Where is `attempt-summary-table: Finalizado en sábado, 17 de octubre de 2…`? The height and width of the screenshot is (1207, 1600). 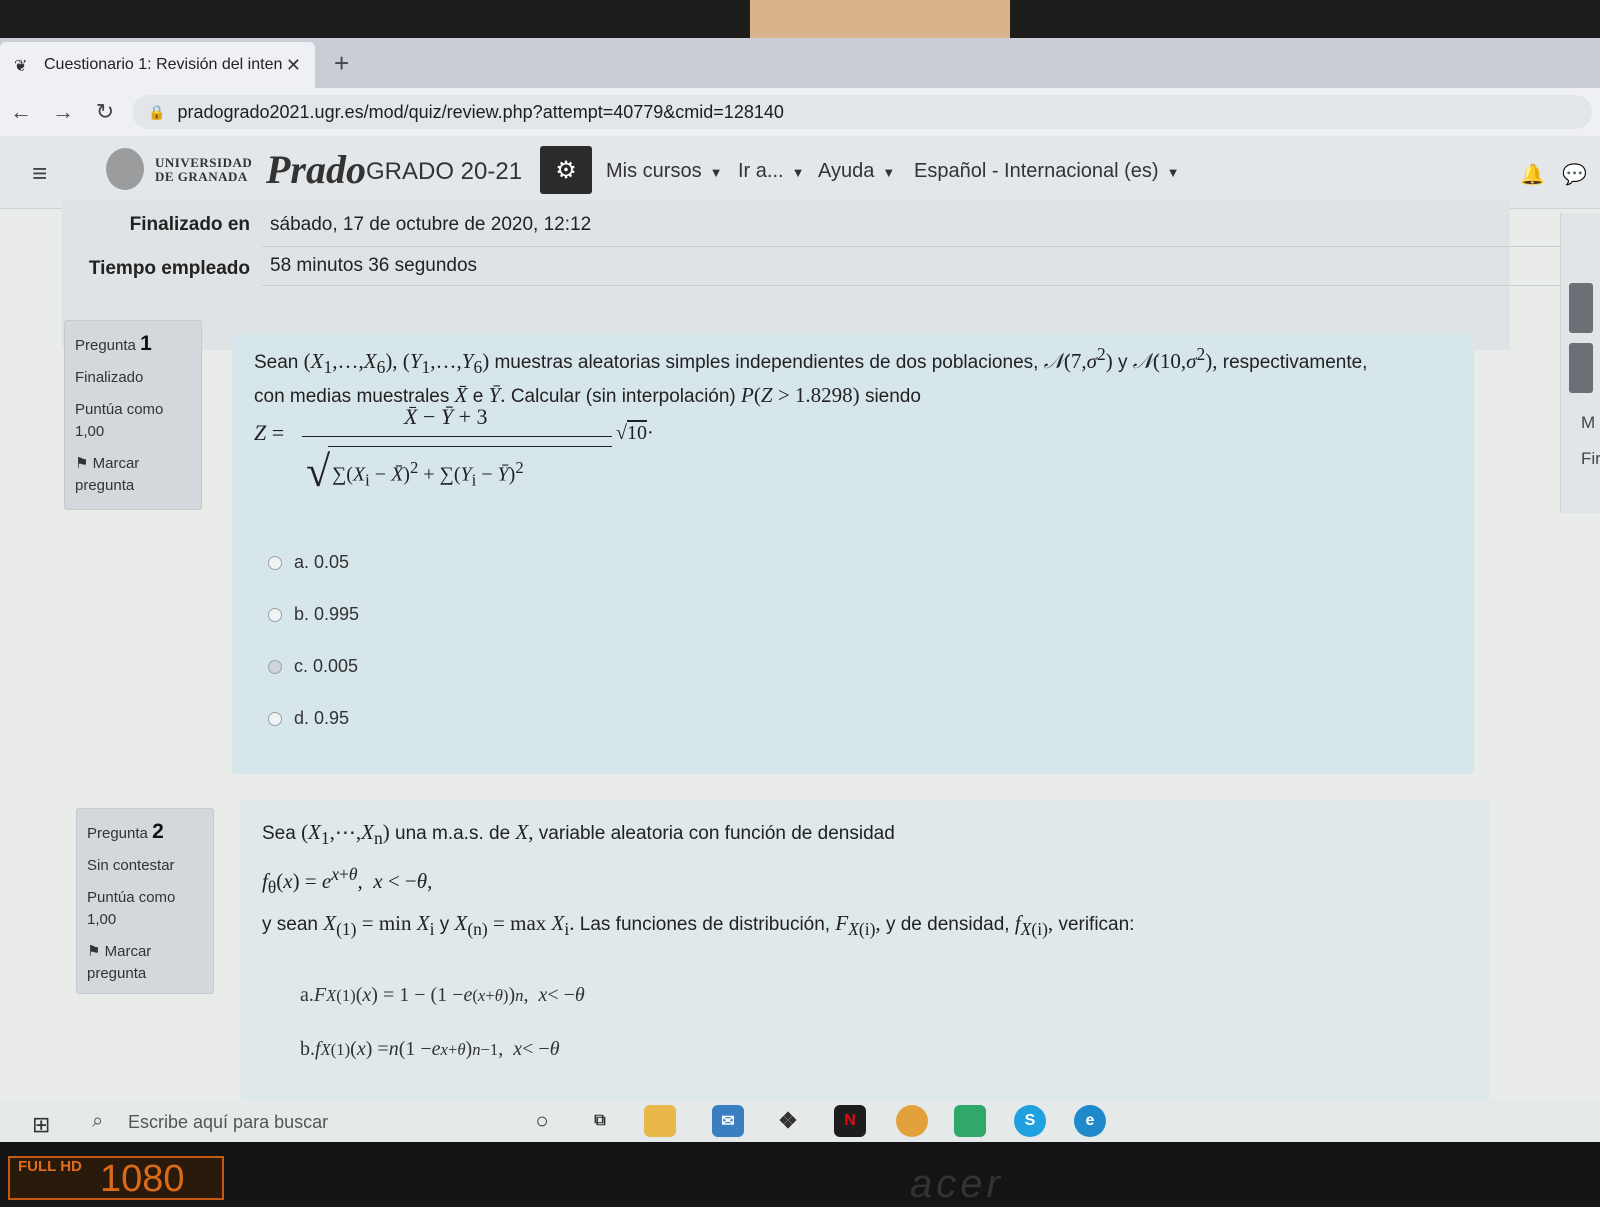 attempt-summary-table: Finalizado en sábado, 17 de octubre de 2… is located at coordinates (812, 275).